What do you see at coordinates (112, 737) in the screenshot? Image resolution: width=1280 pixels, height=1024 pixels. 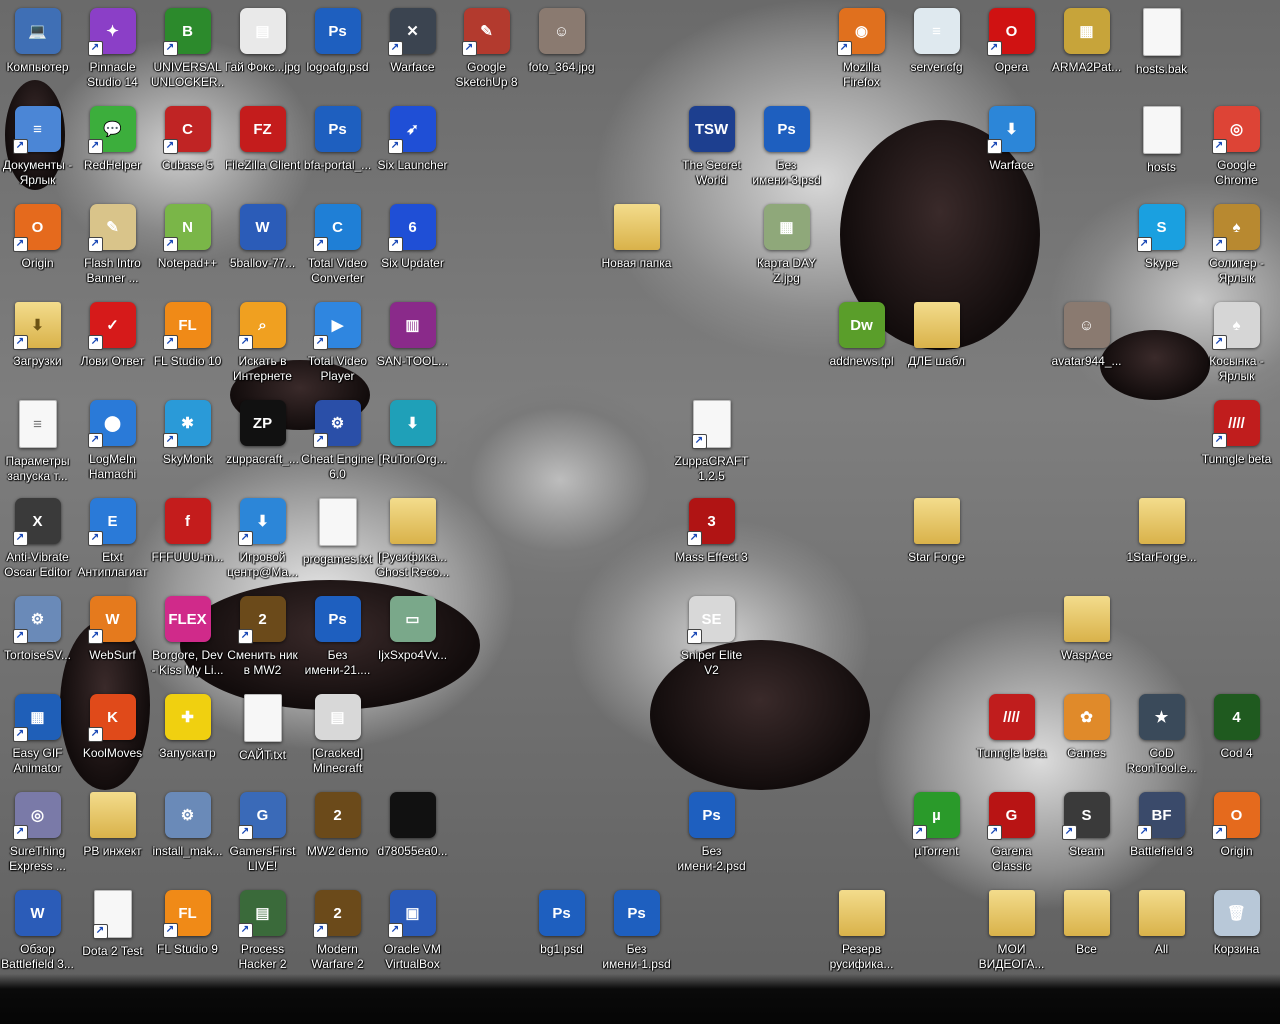 I see `desktop-icon-koolmoves: K ↗ KoolMoves` at bounding box center [112, 737].